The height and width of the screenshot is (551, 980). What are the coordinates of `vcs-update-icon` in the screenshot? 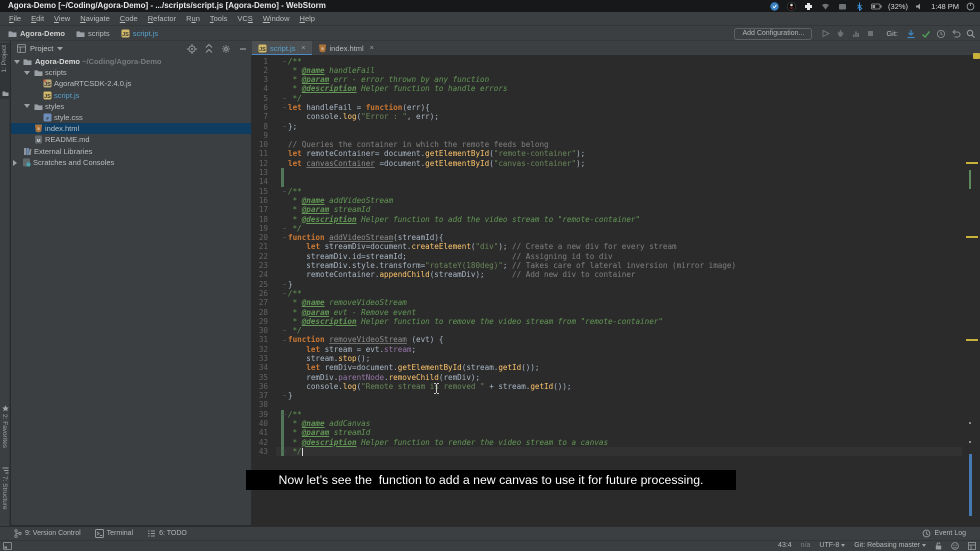 It's located at (910, 33).